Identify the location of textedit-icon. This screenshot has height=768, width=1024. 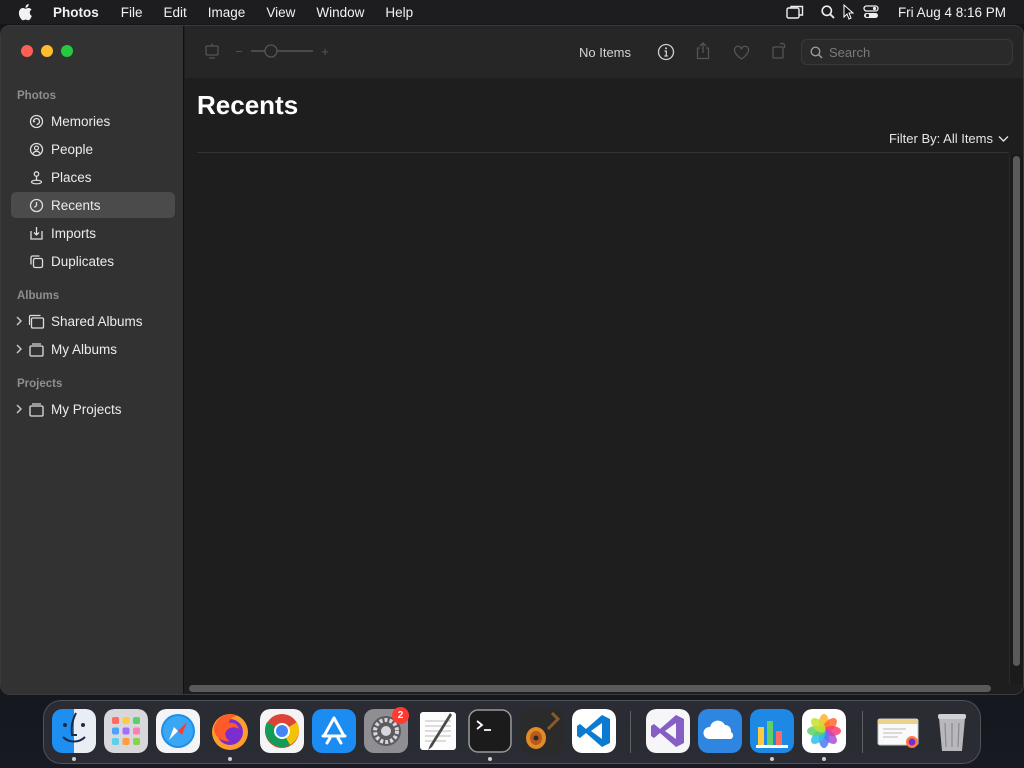
(438, 731).